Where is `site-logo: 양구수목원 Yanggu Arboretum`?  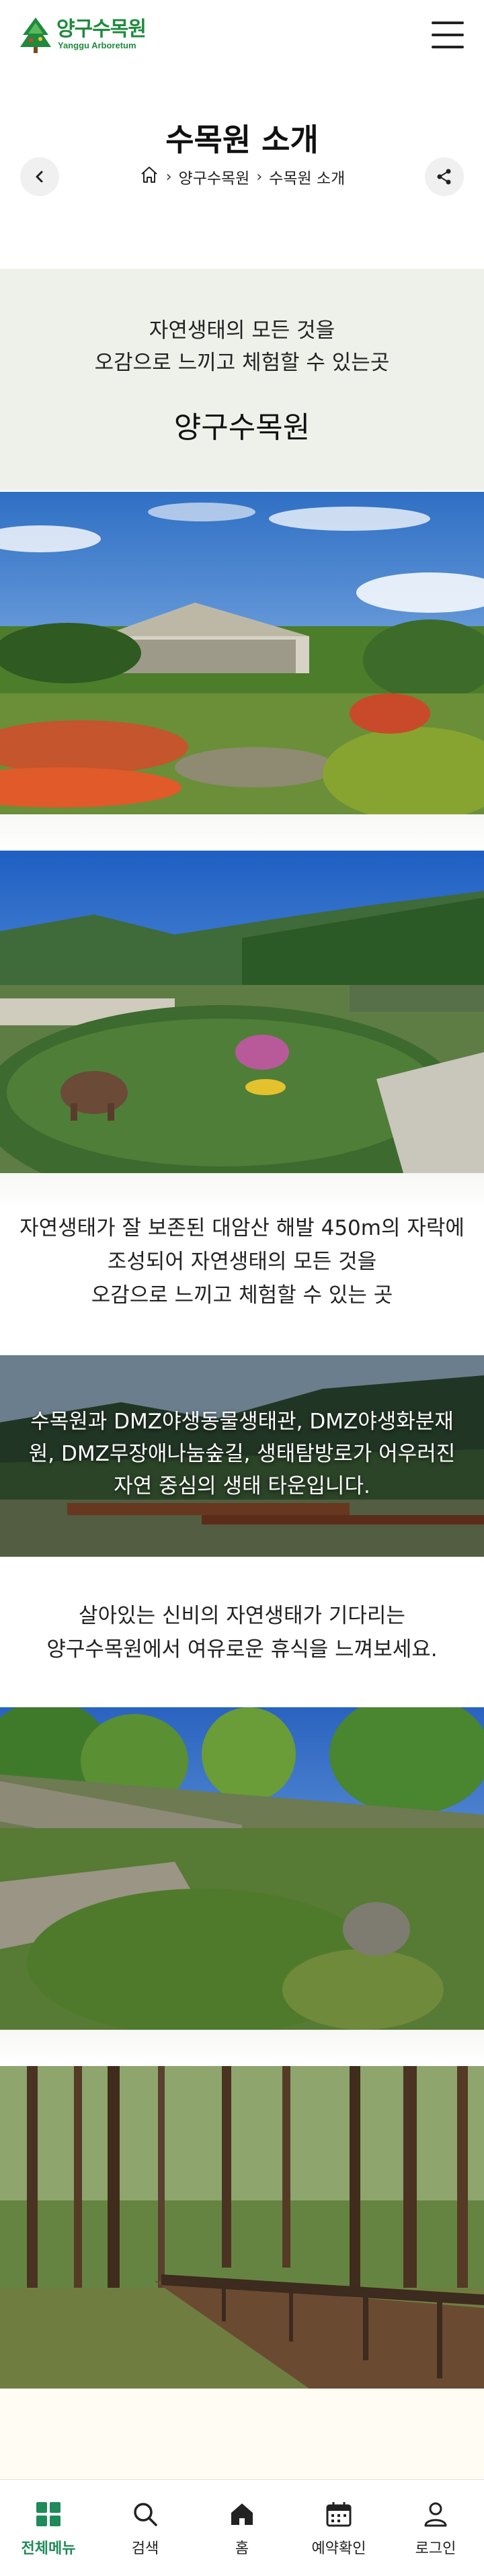 site-logo: 양구수목원 Yanggu Arboretum is located at coordinates (96, 35).